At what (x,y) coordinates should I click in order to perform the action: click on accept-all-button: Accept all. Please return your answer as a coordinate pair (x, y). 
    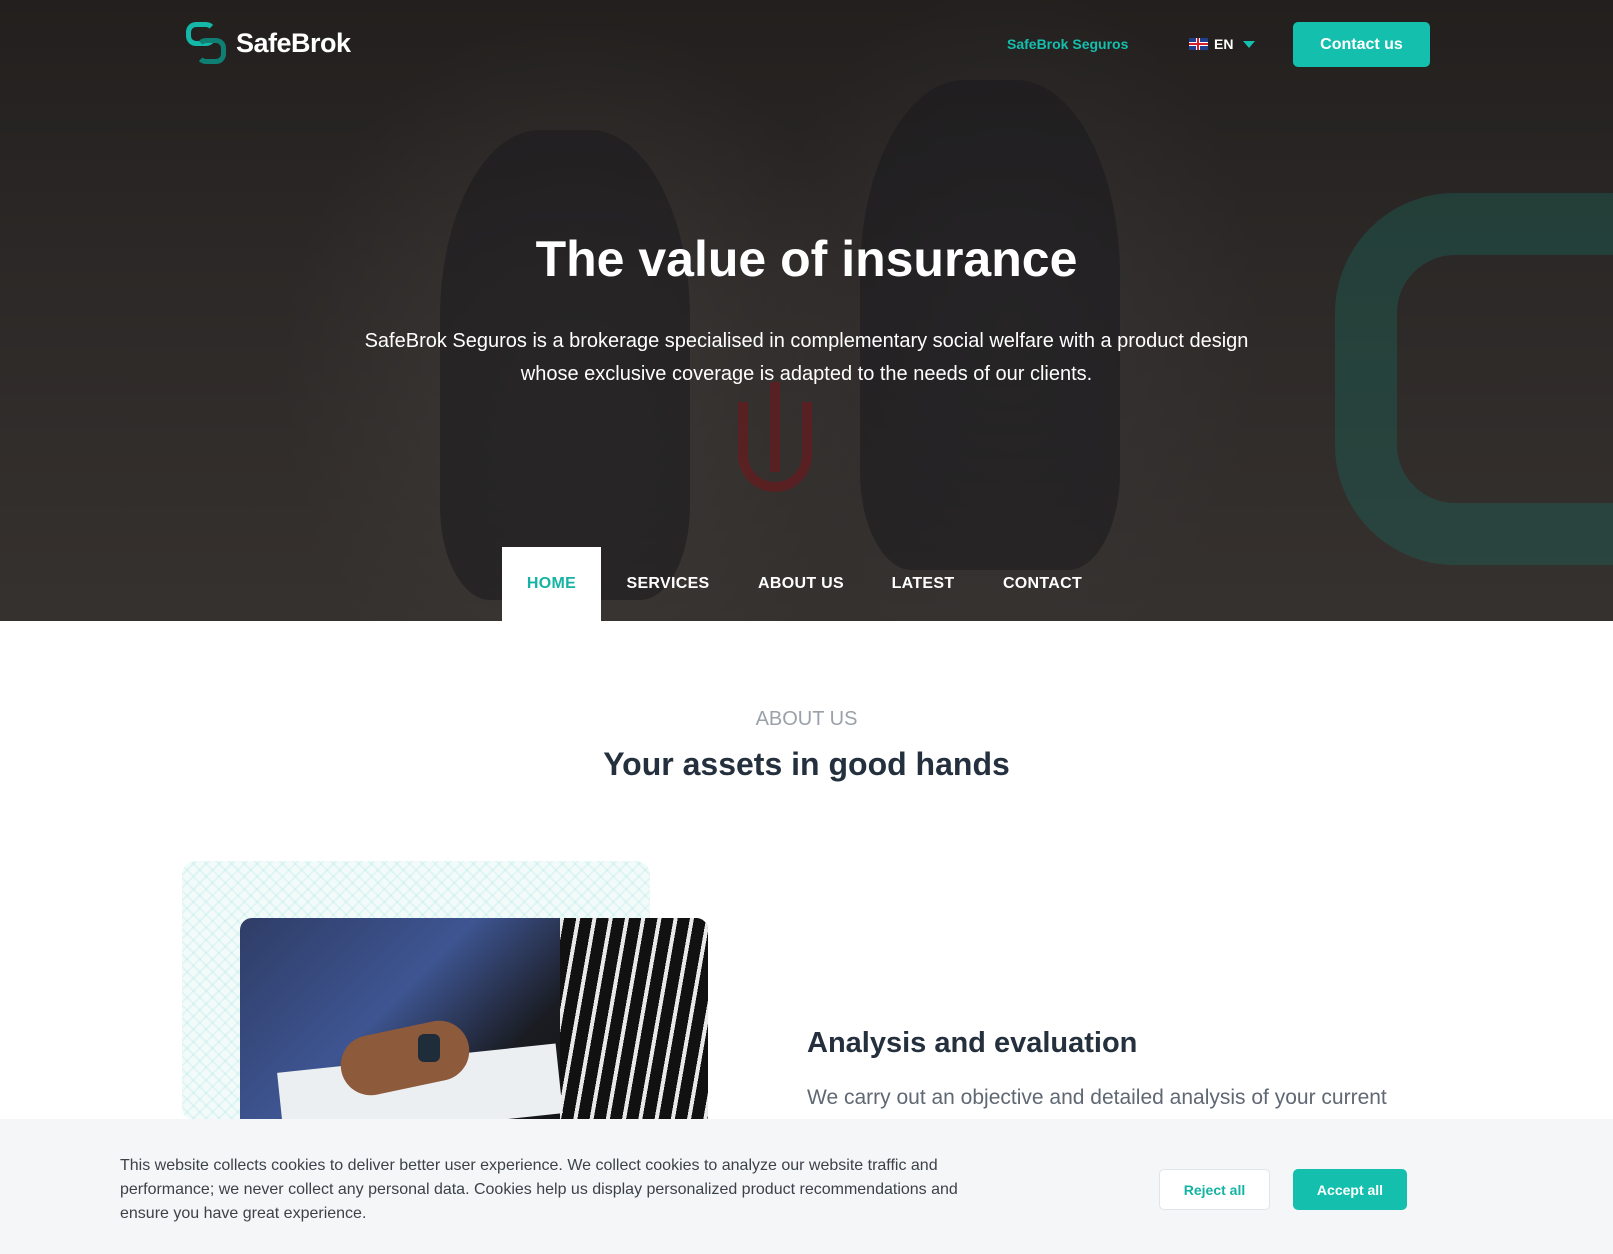
    Looking at the image, I should click on (1350, 1189).